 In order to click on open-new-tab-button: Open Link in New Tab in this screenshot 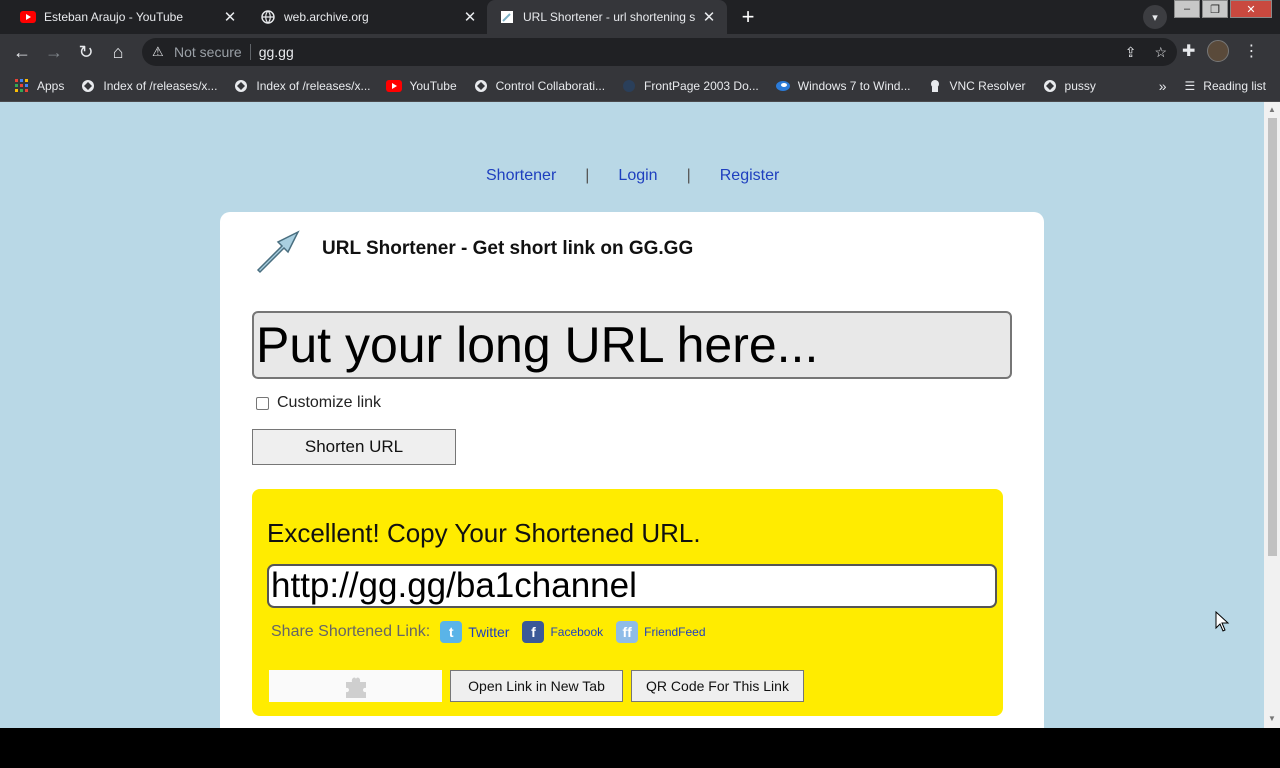, I will do `click(536, 686)`.